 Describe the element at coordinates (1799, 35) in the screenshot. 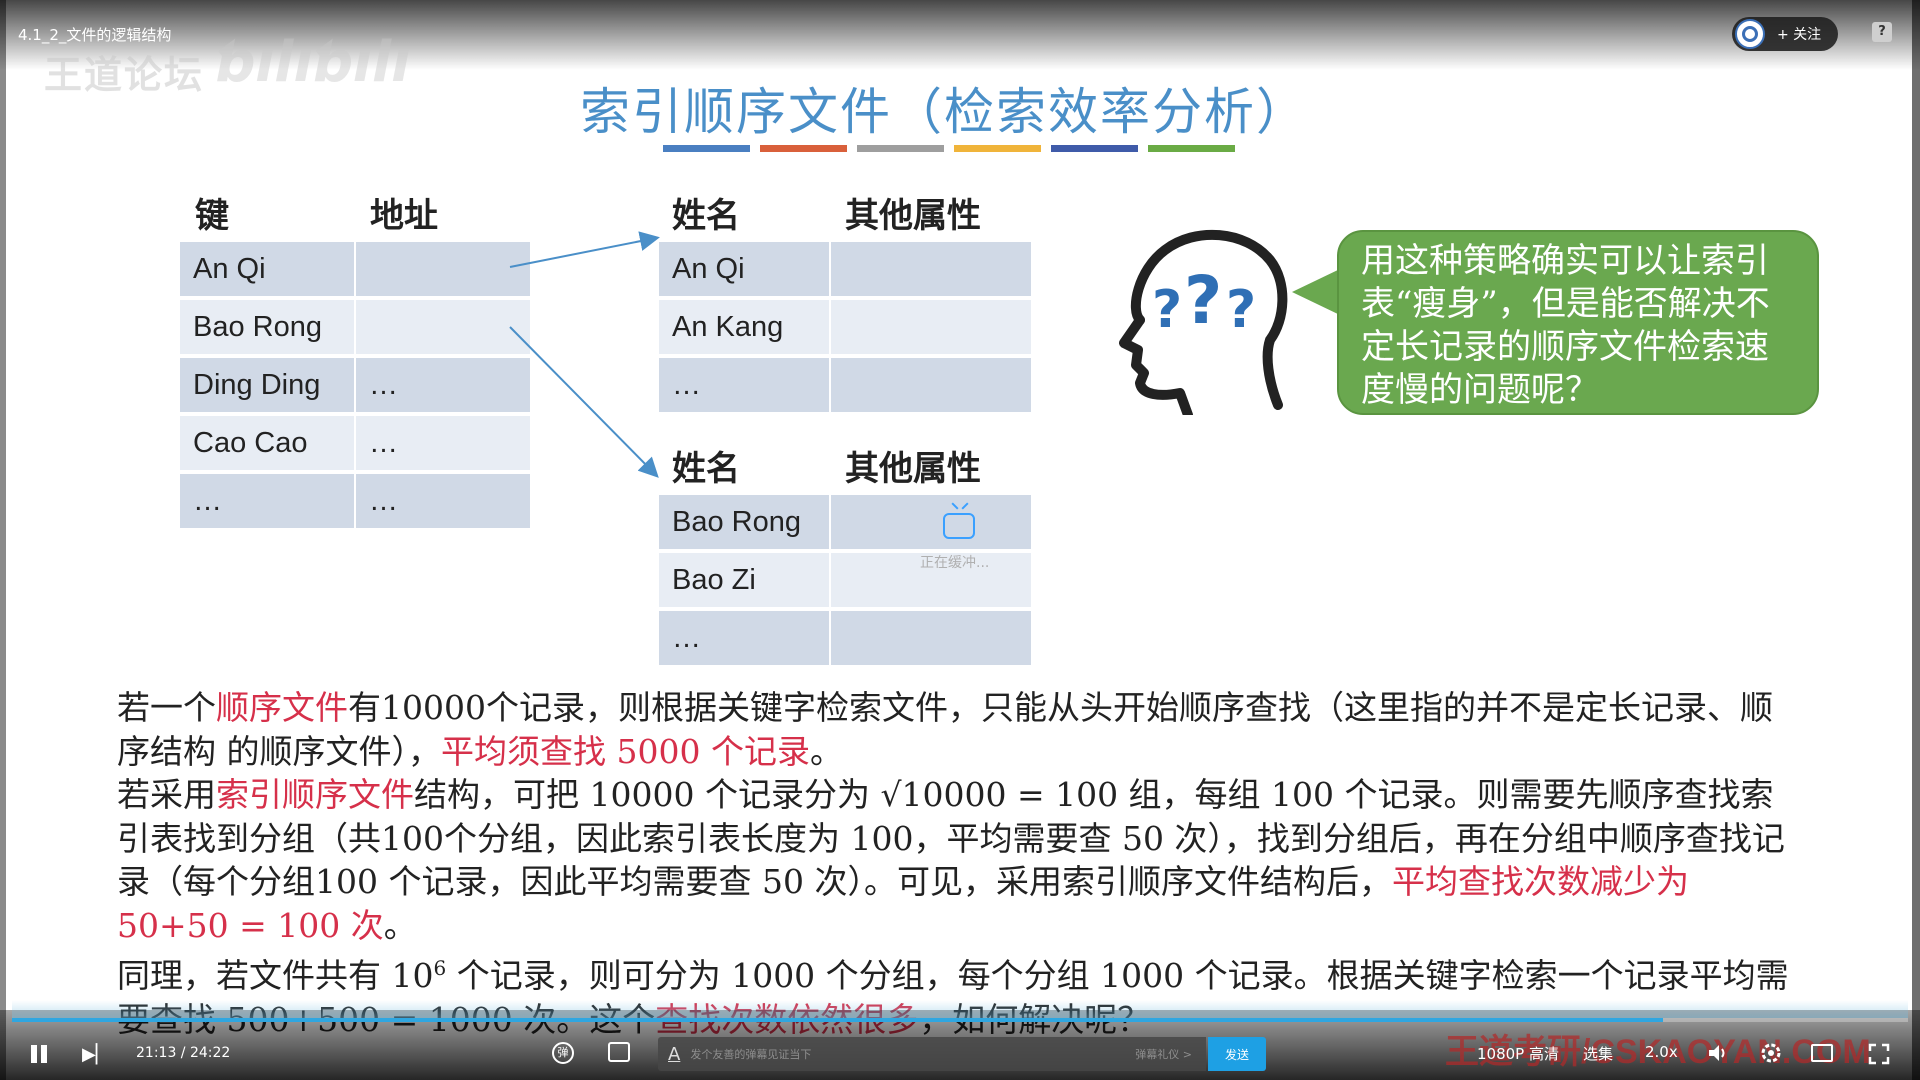

I see `follow-label: + 关注` at that location.